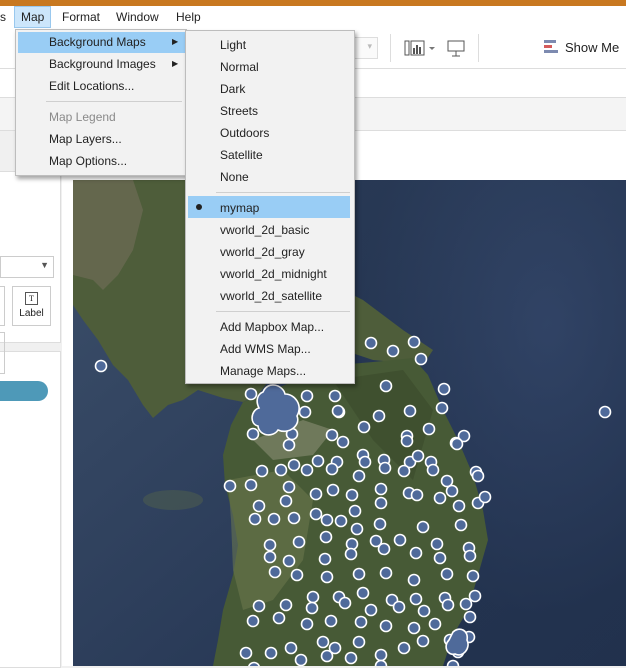 This screenshot has width=626, height=668. Describe the element at coordinates (6, 17) in the screenshot. I see `menu-item-truncated: s` at that location.